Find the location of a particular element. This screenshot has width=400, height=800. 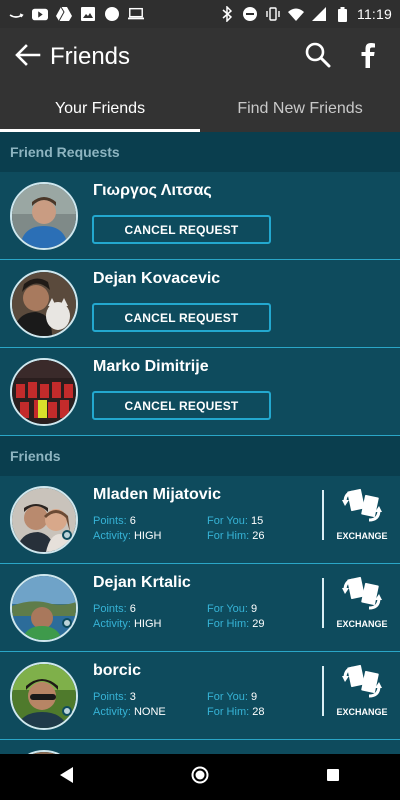

do-not-disturb-icon is located at coordinates (250, 14).